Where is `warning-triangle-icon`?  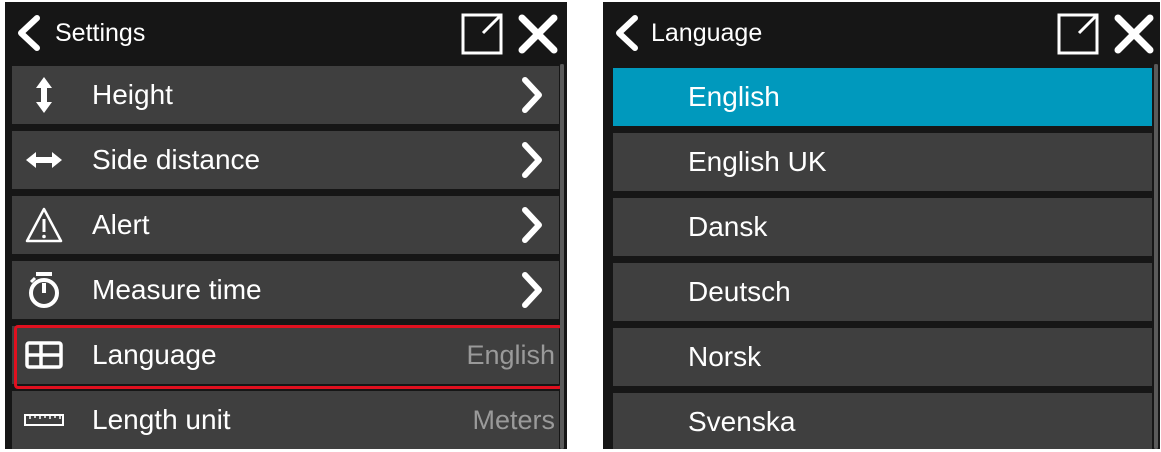 warning-triangle-icon is located at coordinates (44, 225).